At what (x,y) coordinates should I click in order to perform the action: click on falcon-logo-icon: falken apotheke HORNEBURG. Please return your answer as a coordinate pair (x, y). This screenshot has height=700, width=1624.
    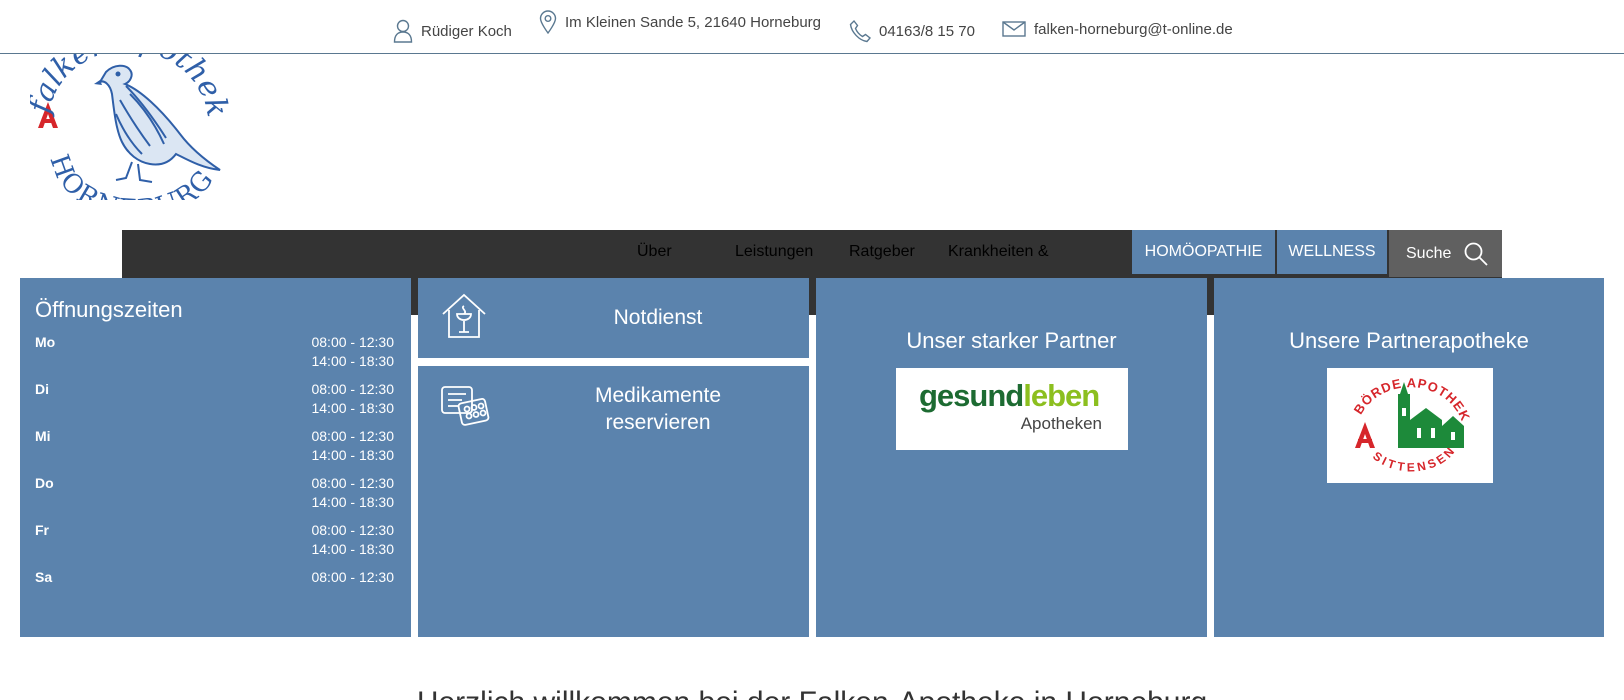
    Looking at the image, I should click on (128, 124).